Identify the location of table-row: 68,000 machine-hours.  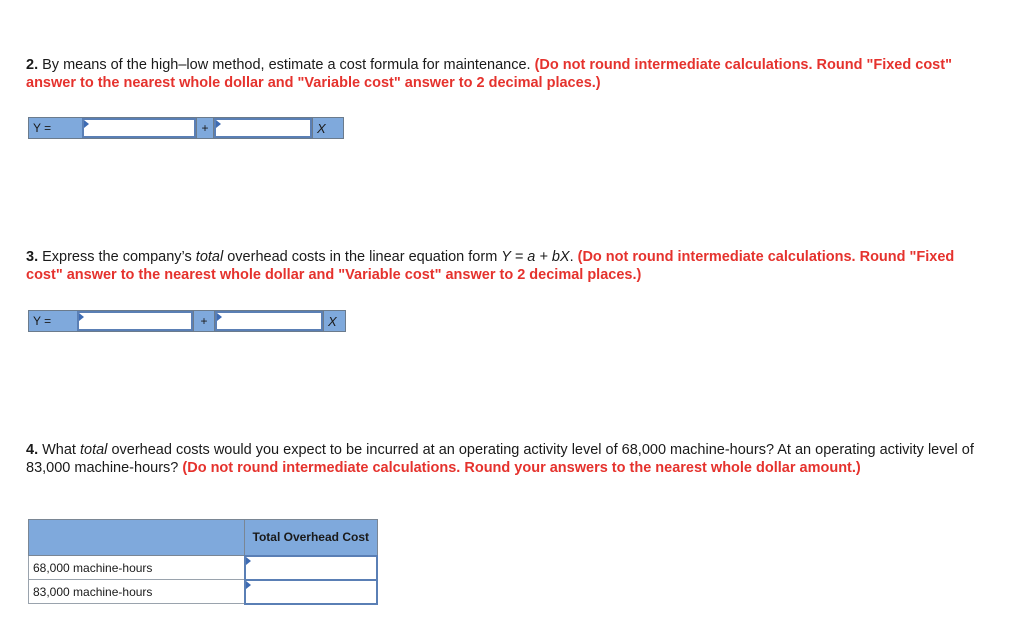
(203, 567).